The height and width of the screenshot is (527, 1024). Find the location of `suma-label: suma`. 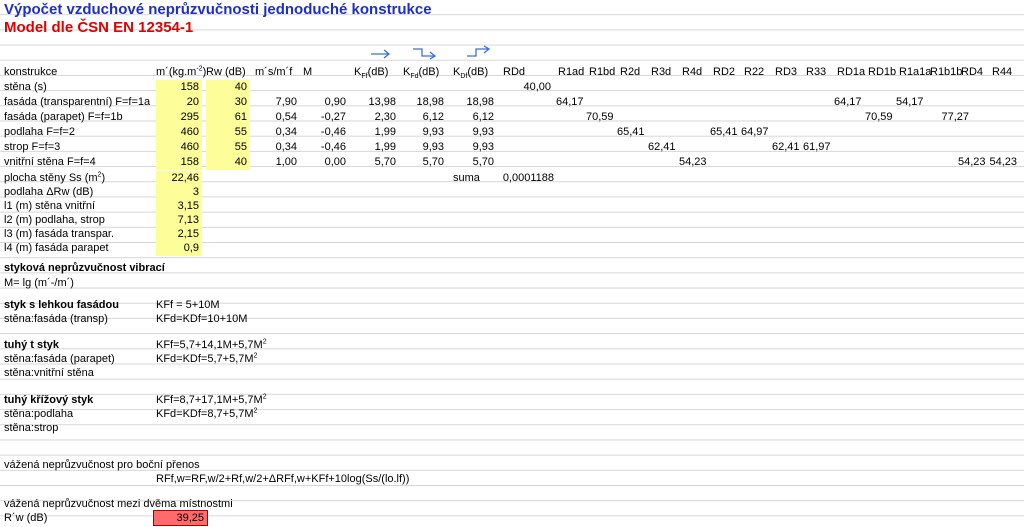

suma-label: suma is located at coordinates (466, 178).